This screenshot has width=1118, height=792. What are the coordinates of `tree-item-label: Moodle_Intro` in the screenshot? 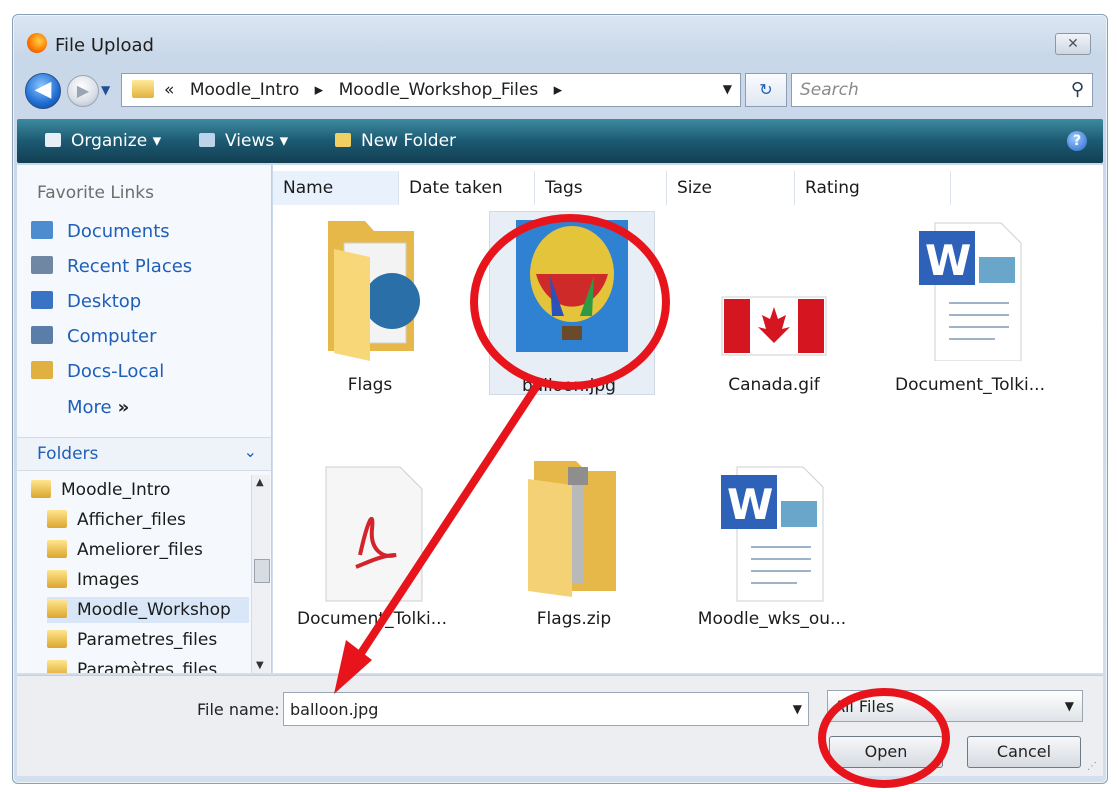 It's located at (116, 490).